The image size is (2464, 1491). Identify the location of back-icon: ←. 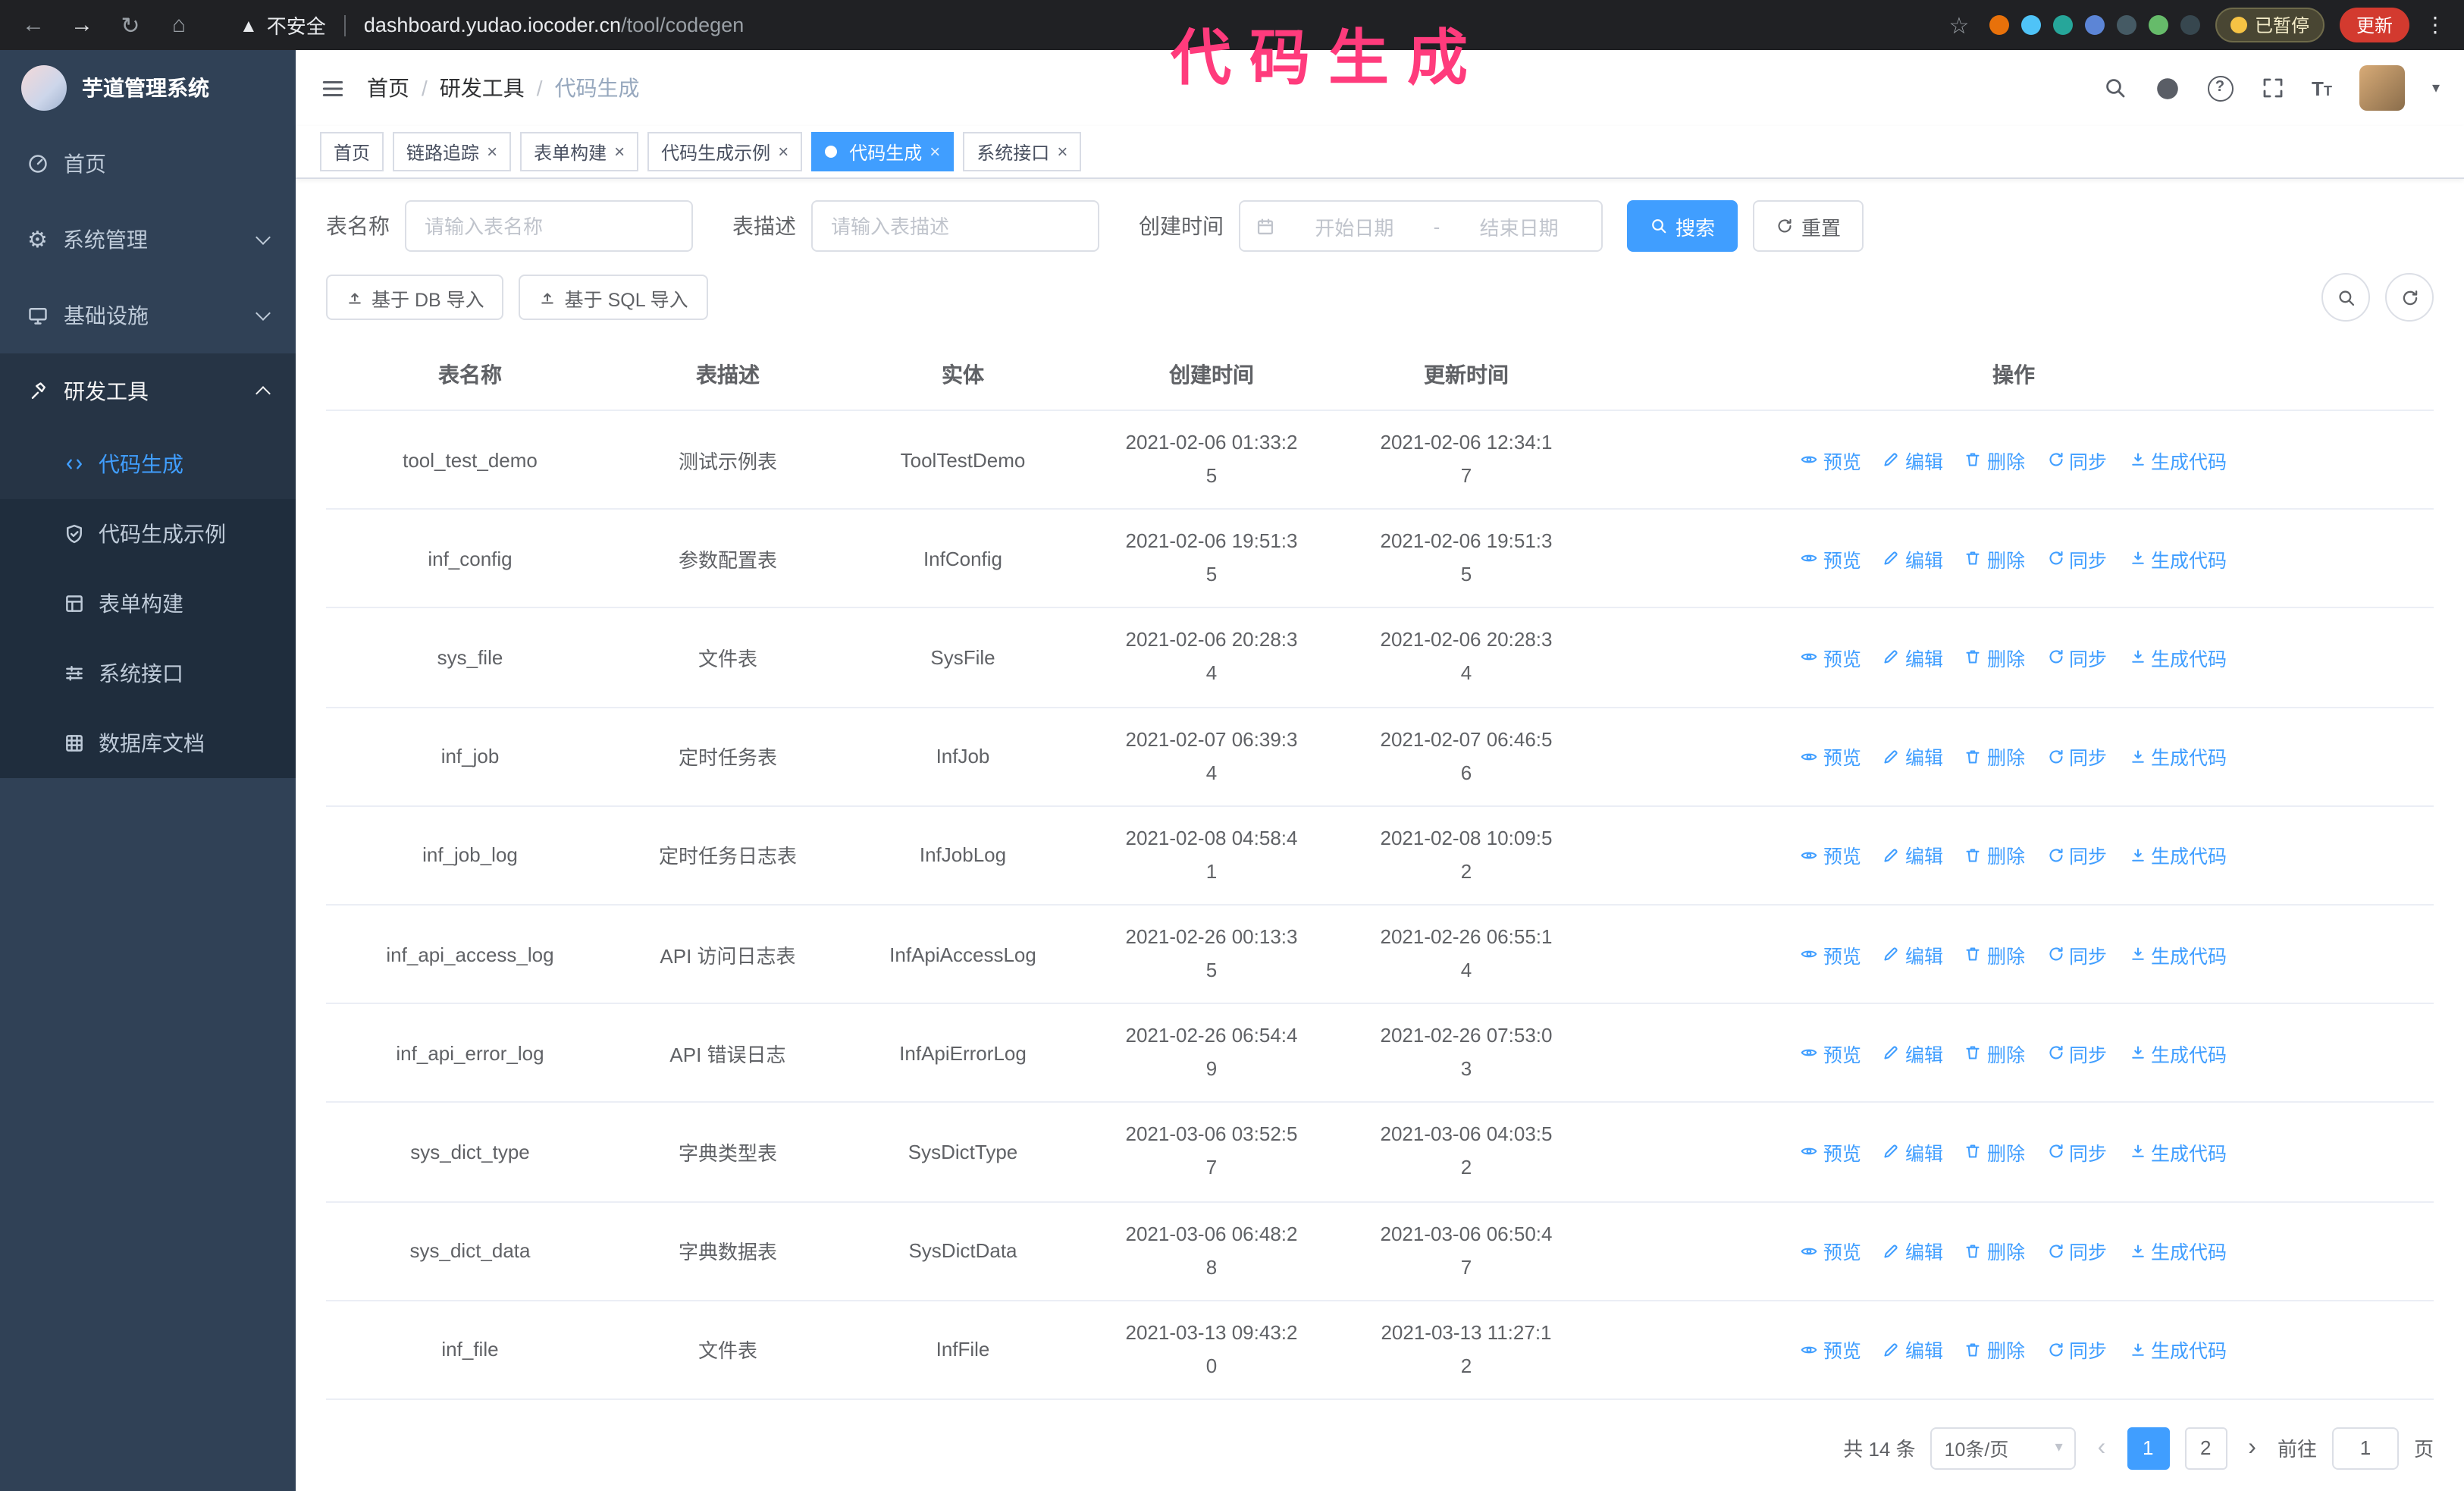
(34, 25).